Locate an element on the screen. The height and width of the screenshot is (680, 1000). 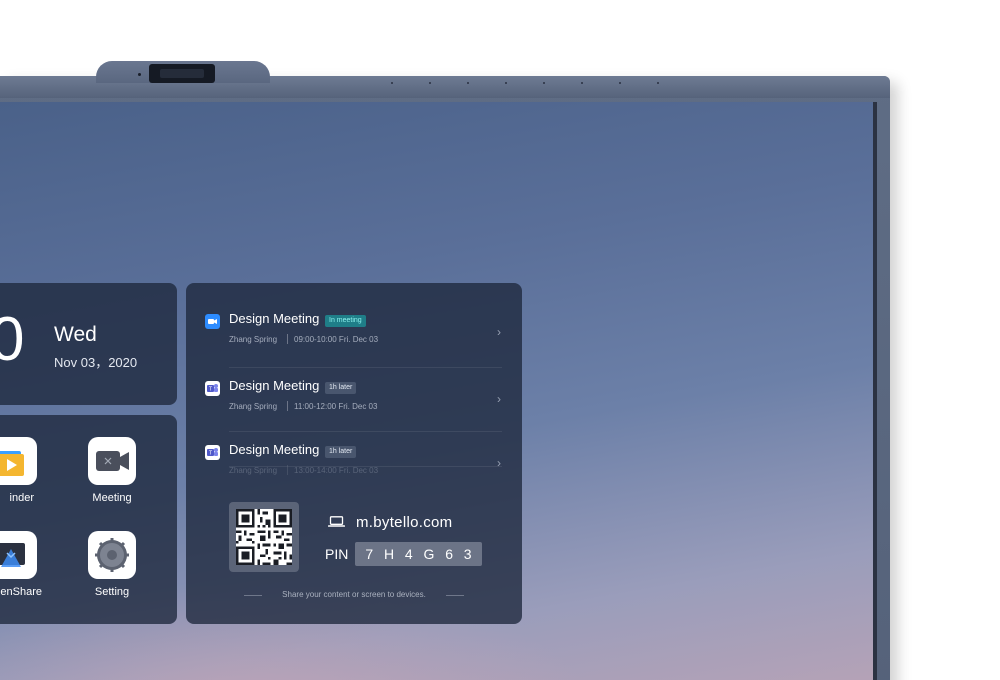
app-launcher: inder Meeting enShare Setting is located at coordinates (88, 519).